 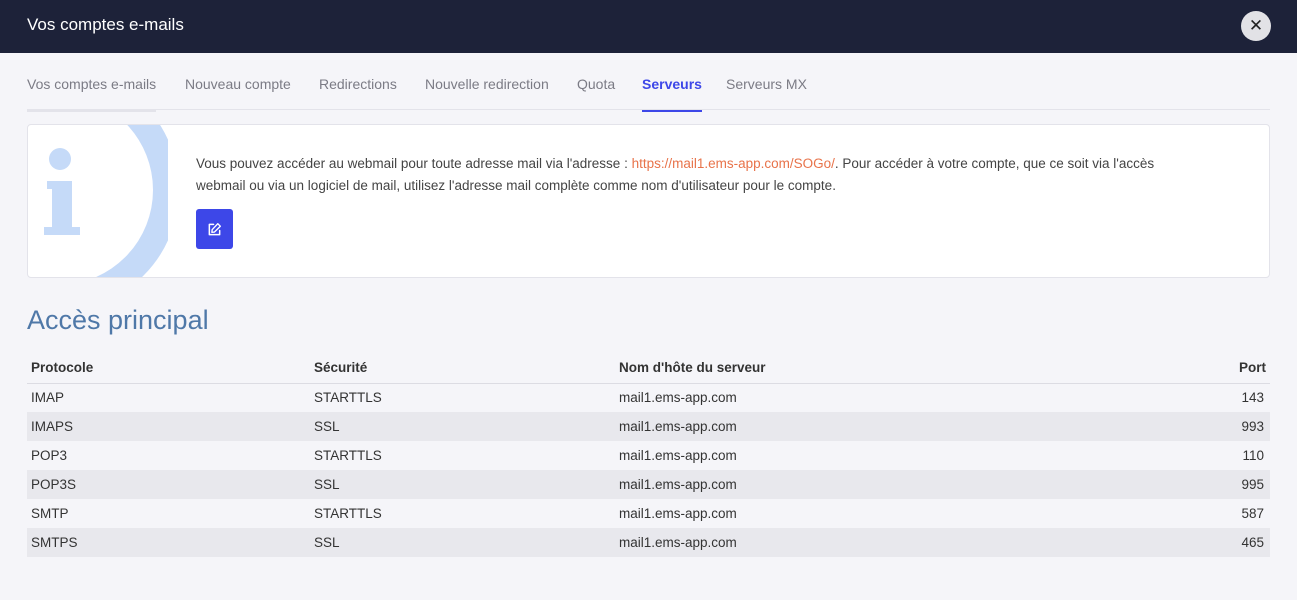 I want to click on tab-quota: Quota, so click(x=596, y=81).